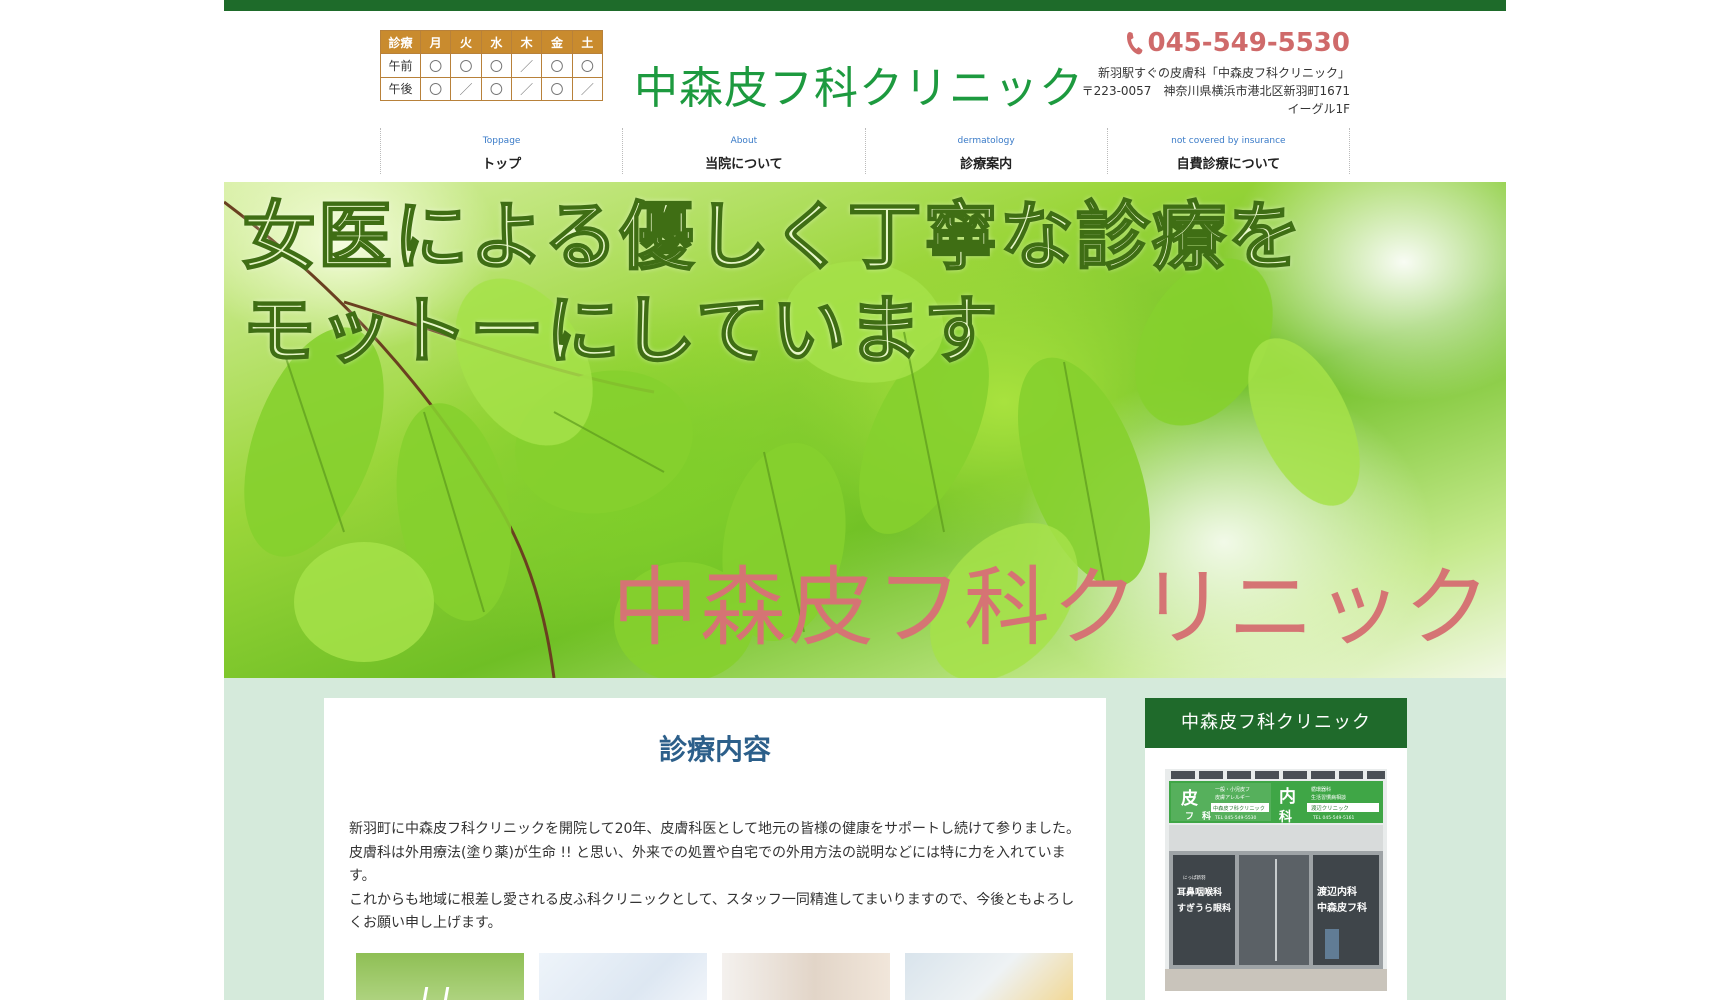 This screenshot has height=1000, width=1728. I want to click on door-text: すぎうら眼科, so click(1204, 908).